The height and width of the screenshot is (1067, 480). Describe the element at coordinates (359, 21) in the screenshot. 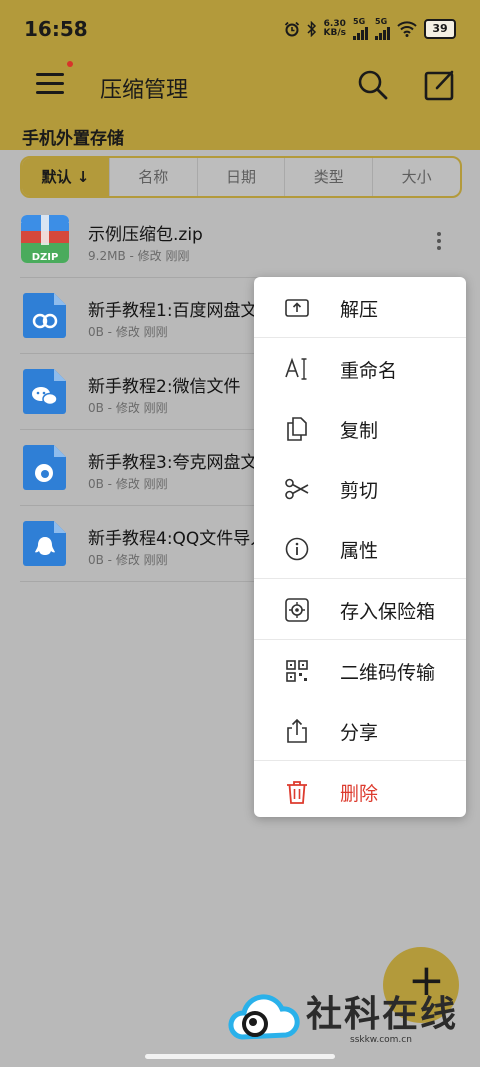

I see `sim1-label: 5G` at that location.